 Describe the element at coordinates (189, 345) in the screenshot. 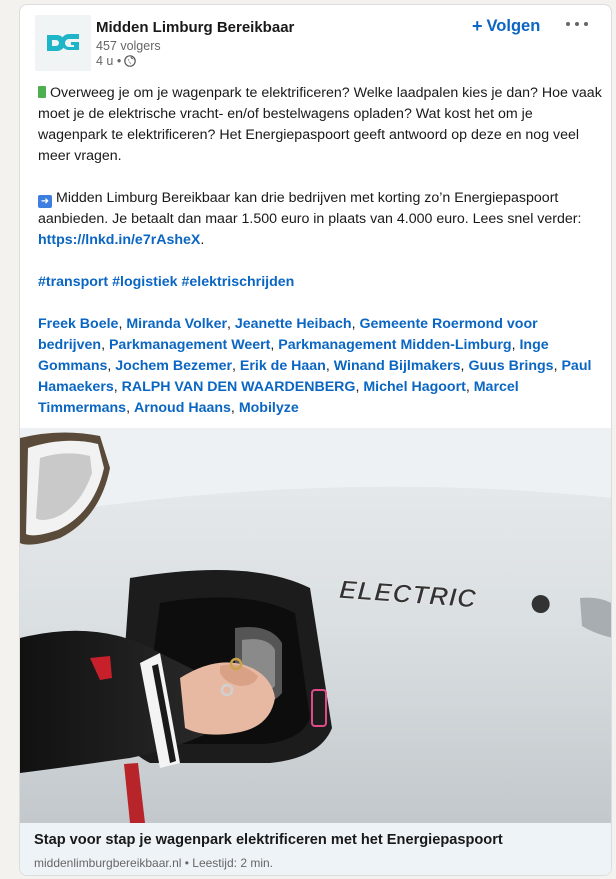

I see `mention-link: Parkmanagement Weert` at that location.